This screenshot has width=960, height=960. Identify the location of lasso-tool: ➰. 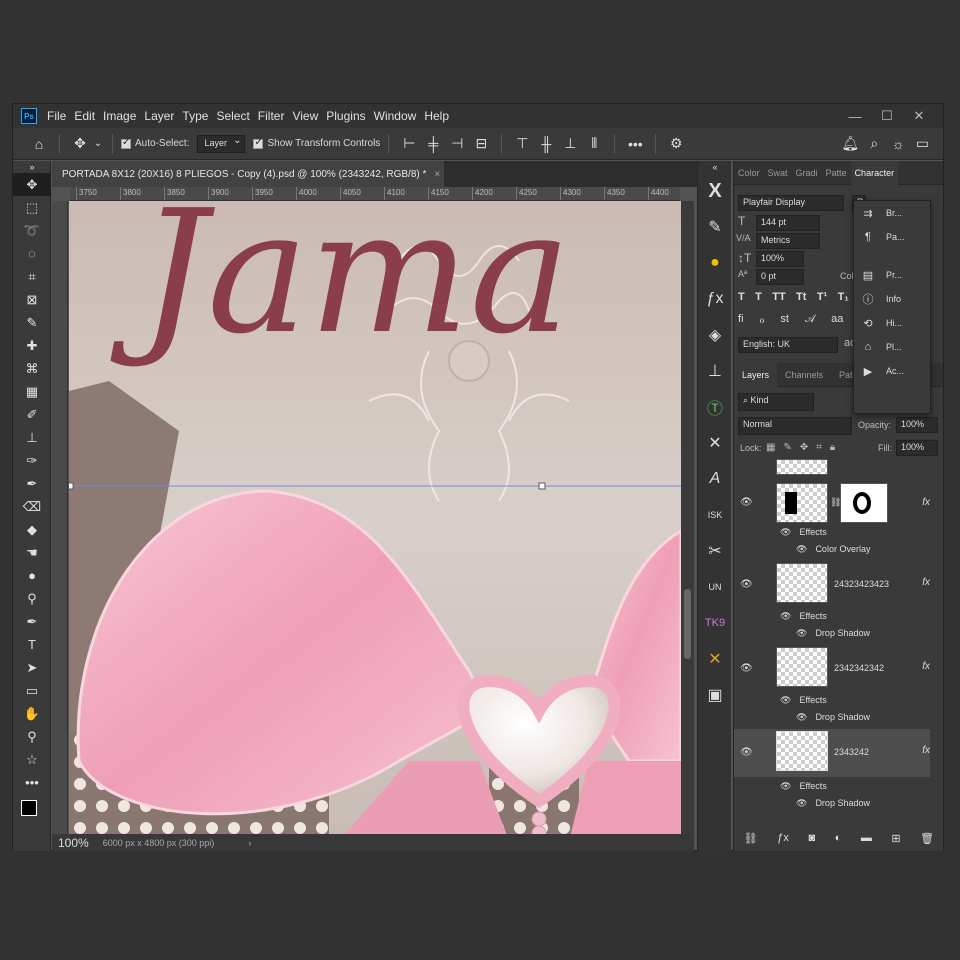
(32, 230).